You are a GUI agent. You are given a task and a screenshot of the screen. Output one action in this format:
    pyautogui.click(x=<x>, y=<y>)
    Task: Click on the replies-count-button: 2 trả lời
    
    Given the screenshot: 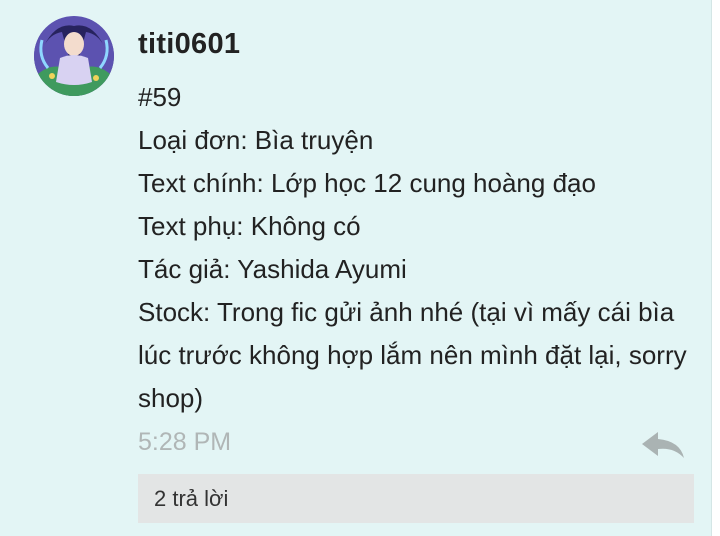 What is the action you would take?
    pyautogui.click(x=416, y=498)
    